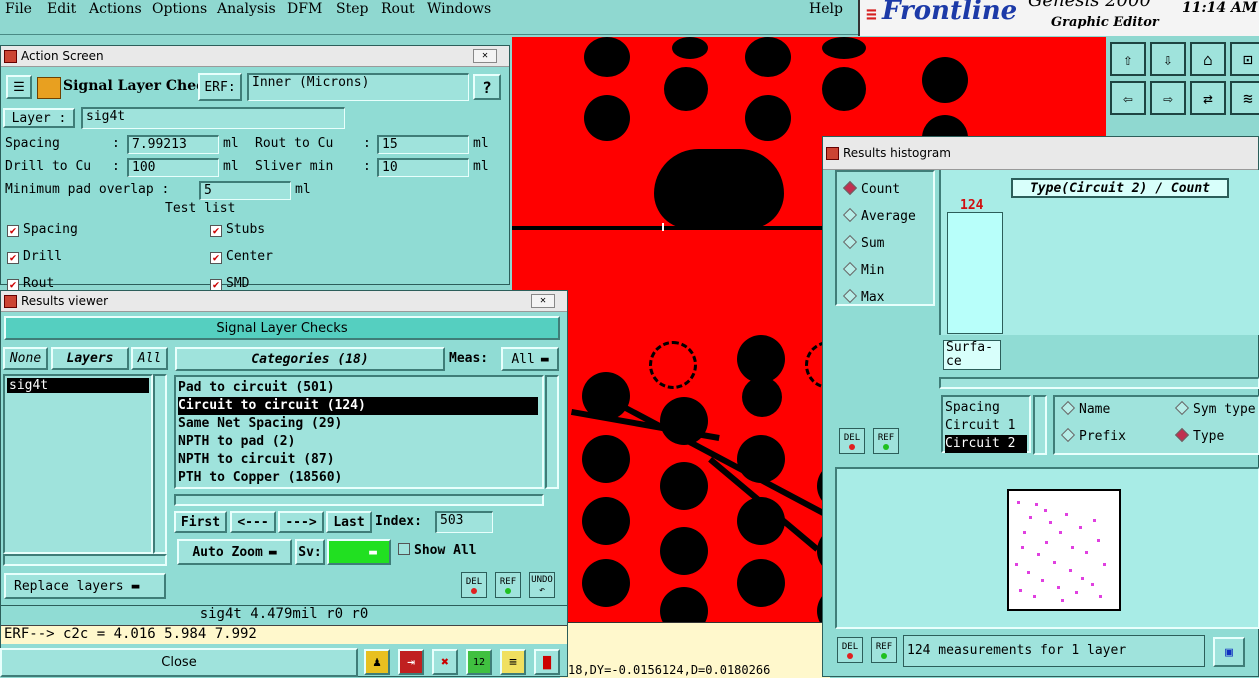  What do you see at coordinates (245, 190) in the screenshot?
I see `pad-overlap-field: 5` at bounding box center [245, 190].